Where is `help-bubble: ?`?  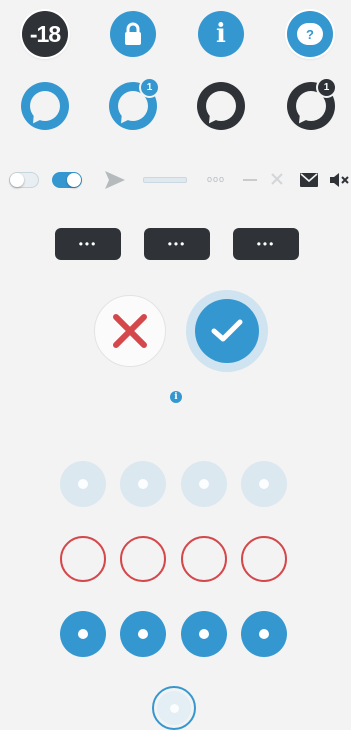 help-bubble: ? is located at coordinates (310, 34).